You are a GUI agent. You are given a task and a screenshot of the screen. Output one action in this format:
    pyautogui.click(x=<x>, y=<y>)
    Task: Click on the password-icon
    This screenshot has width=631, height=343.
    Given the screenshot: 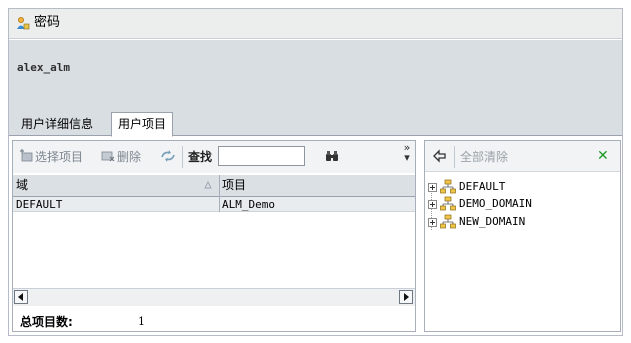 What is the action you would take?
    pyautogui.click(x=23, y=23)
    